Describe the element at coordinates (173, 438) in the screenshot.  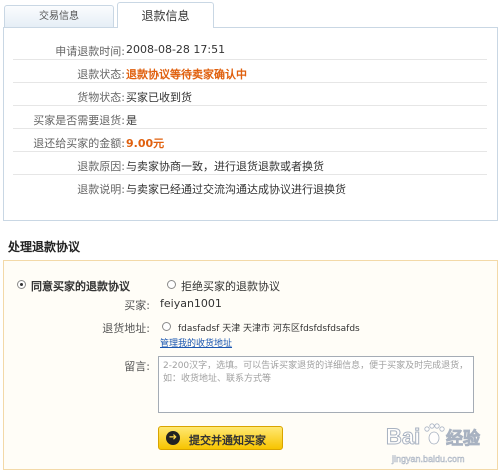
I see `arrow-right-icon: ➜` at that location.